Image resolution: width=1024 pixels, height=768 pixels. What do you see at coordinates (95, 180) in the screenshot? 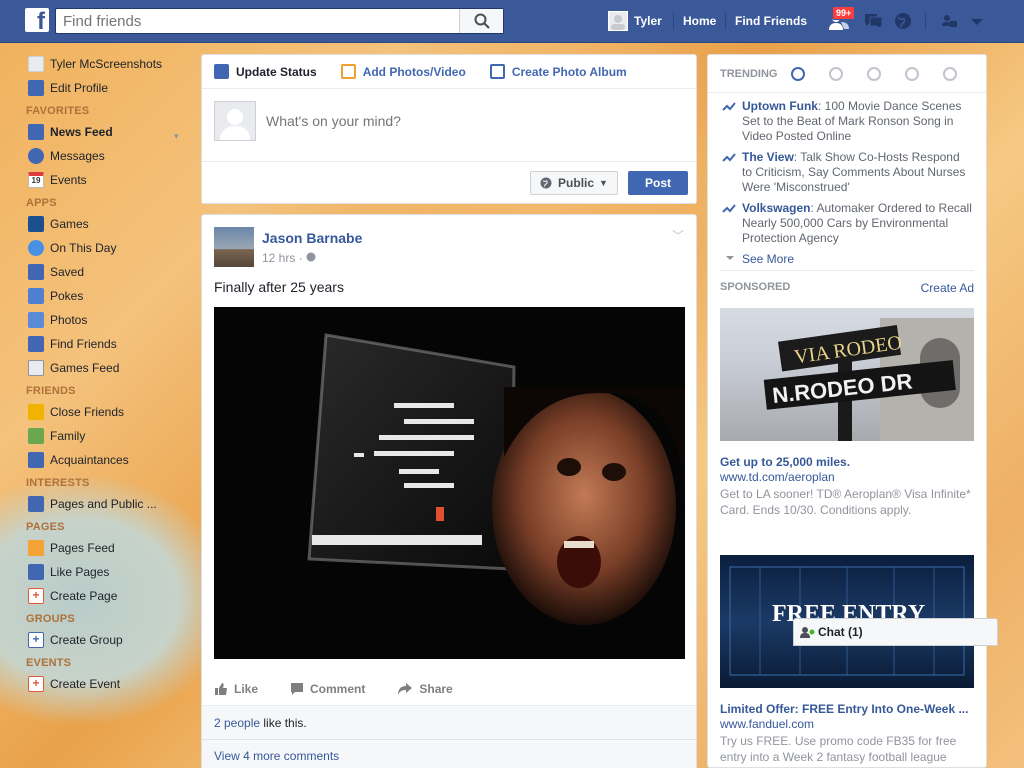
I see `sidebar-item-events: 19 Events` at bounding box center [95, 180].